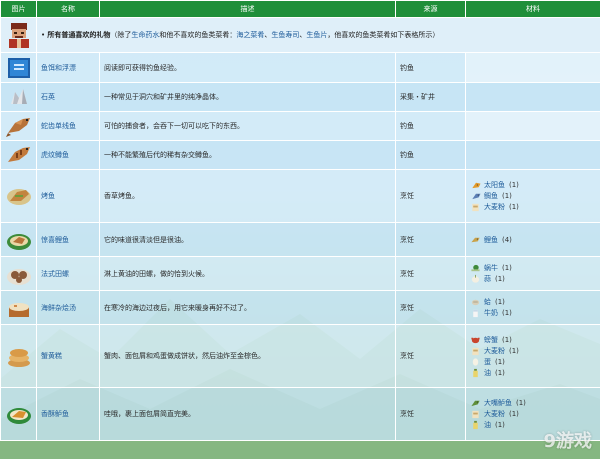 The width and height of the screenshot is (600, 459). Describe the element at coordinates (476, 185) in the screenshot. I see `sunfish-icon` at that location.